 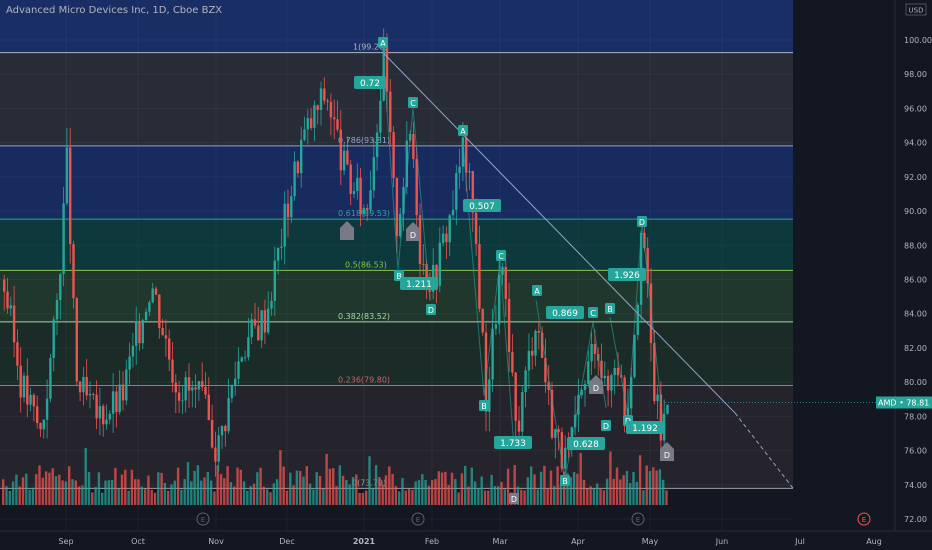 What do you see at coordinates (915, 74) in the screenshot?
I see `price-tick-label: 98.00` at bounding box center [915, 74].